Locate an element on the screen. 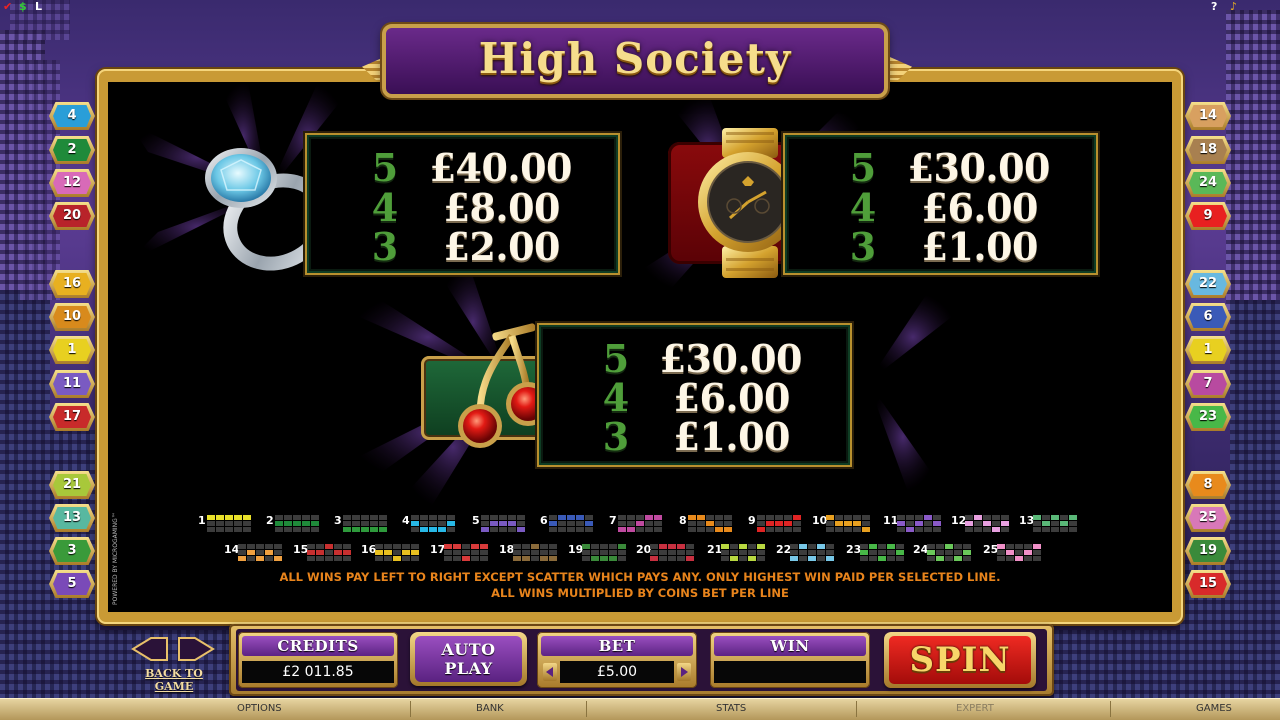 This screenshot has width=1280, height=720. sound-icon: ♪ is located at coordinates (1233, 7).